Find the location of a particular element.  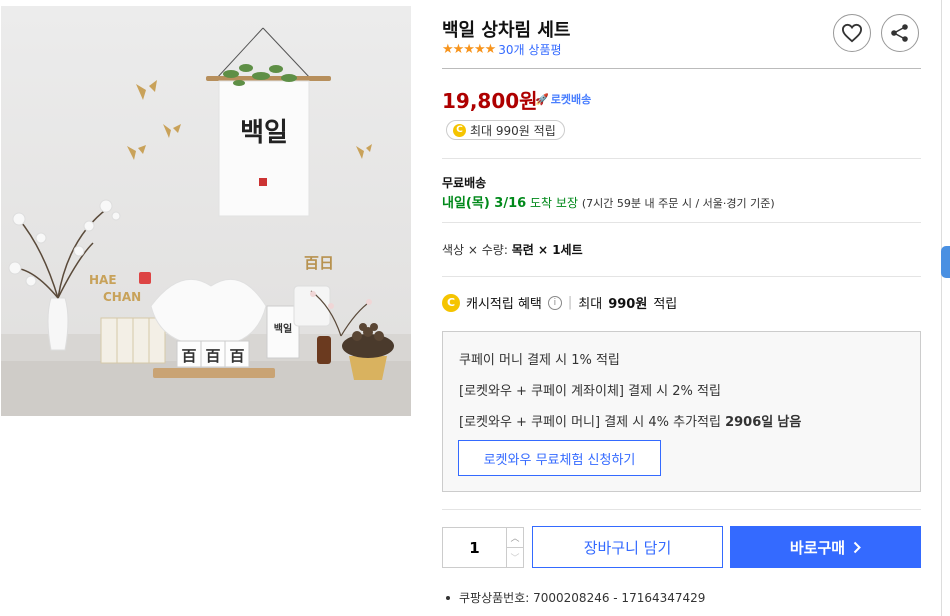

block-1-text: 百 is located at coordinates (188, 356).